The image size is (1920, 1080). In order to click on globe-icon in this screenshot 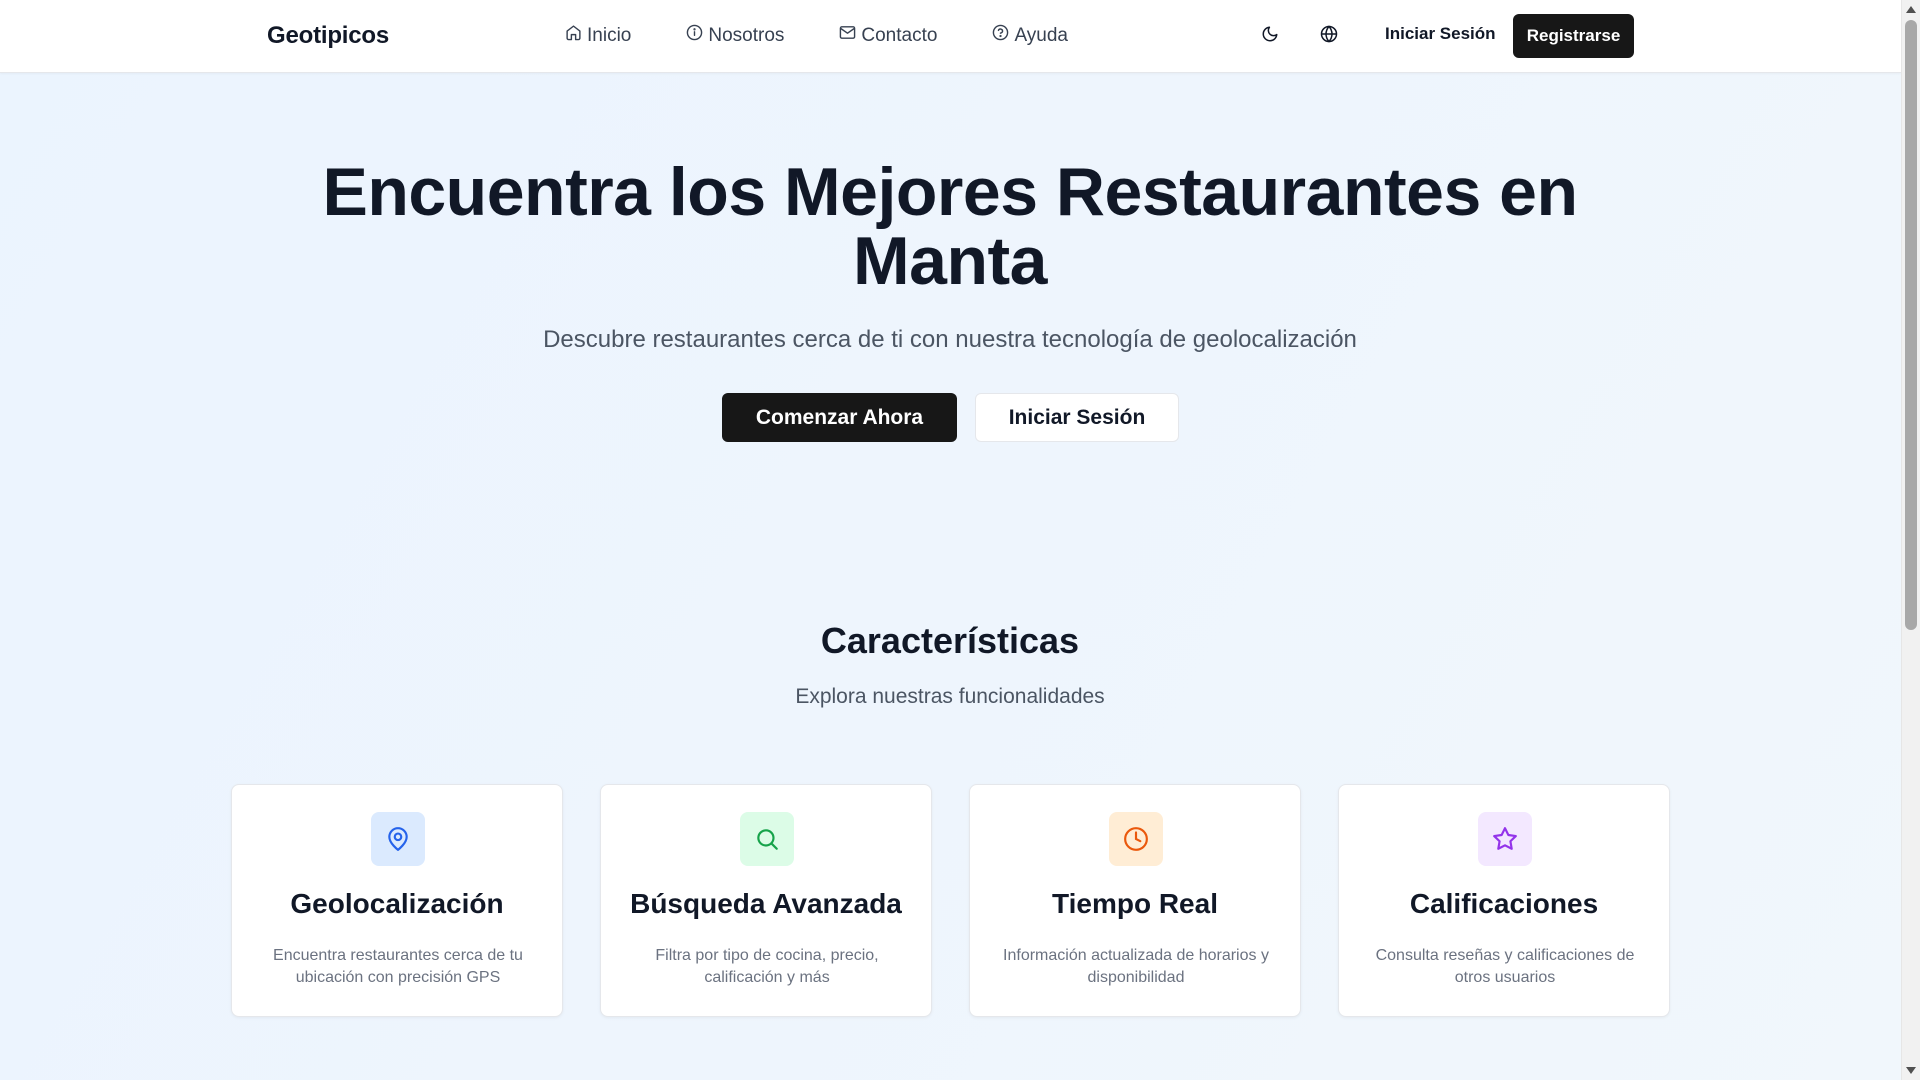, I will do `click(1329, 36)`.